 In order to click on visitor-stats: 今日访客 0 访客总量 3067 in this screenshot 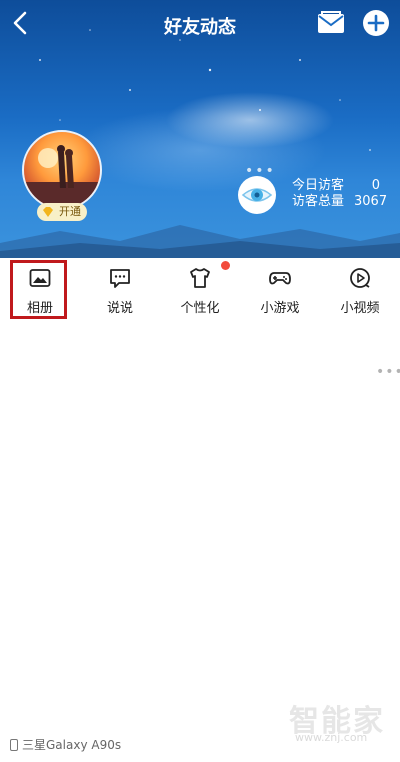, I will do `click(344, 194)`.